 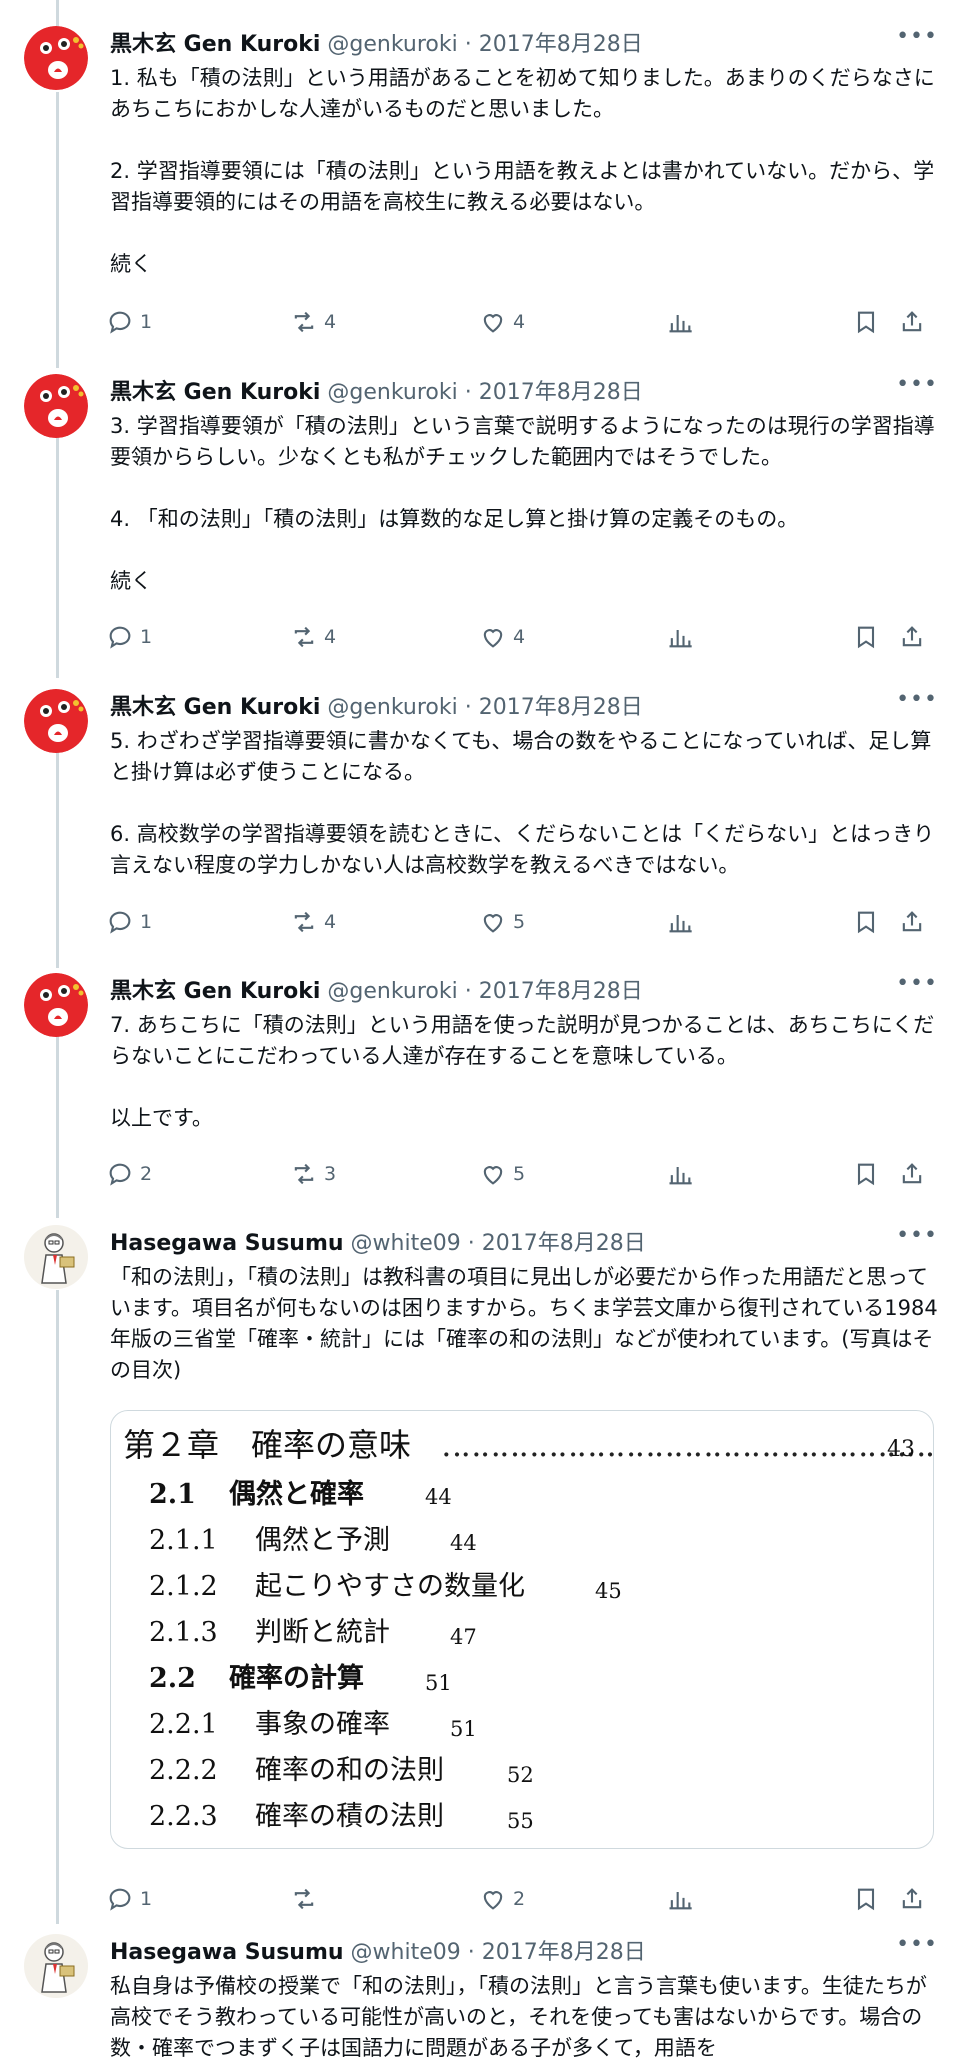 What do you see at coordinates (330, 1174) in the screenshot?
I see `retweet-count: 3` at bounding box center [330, 1174].